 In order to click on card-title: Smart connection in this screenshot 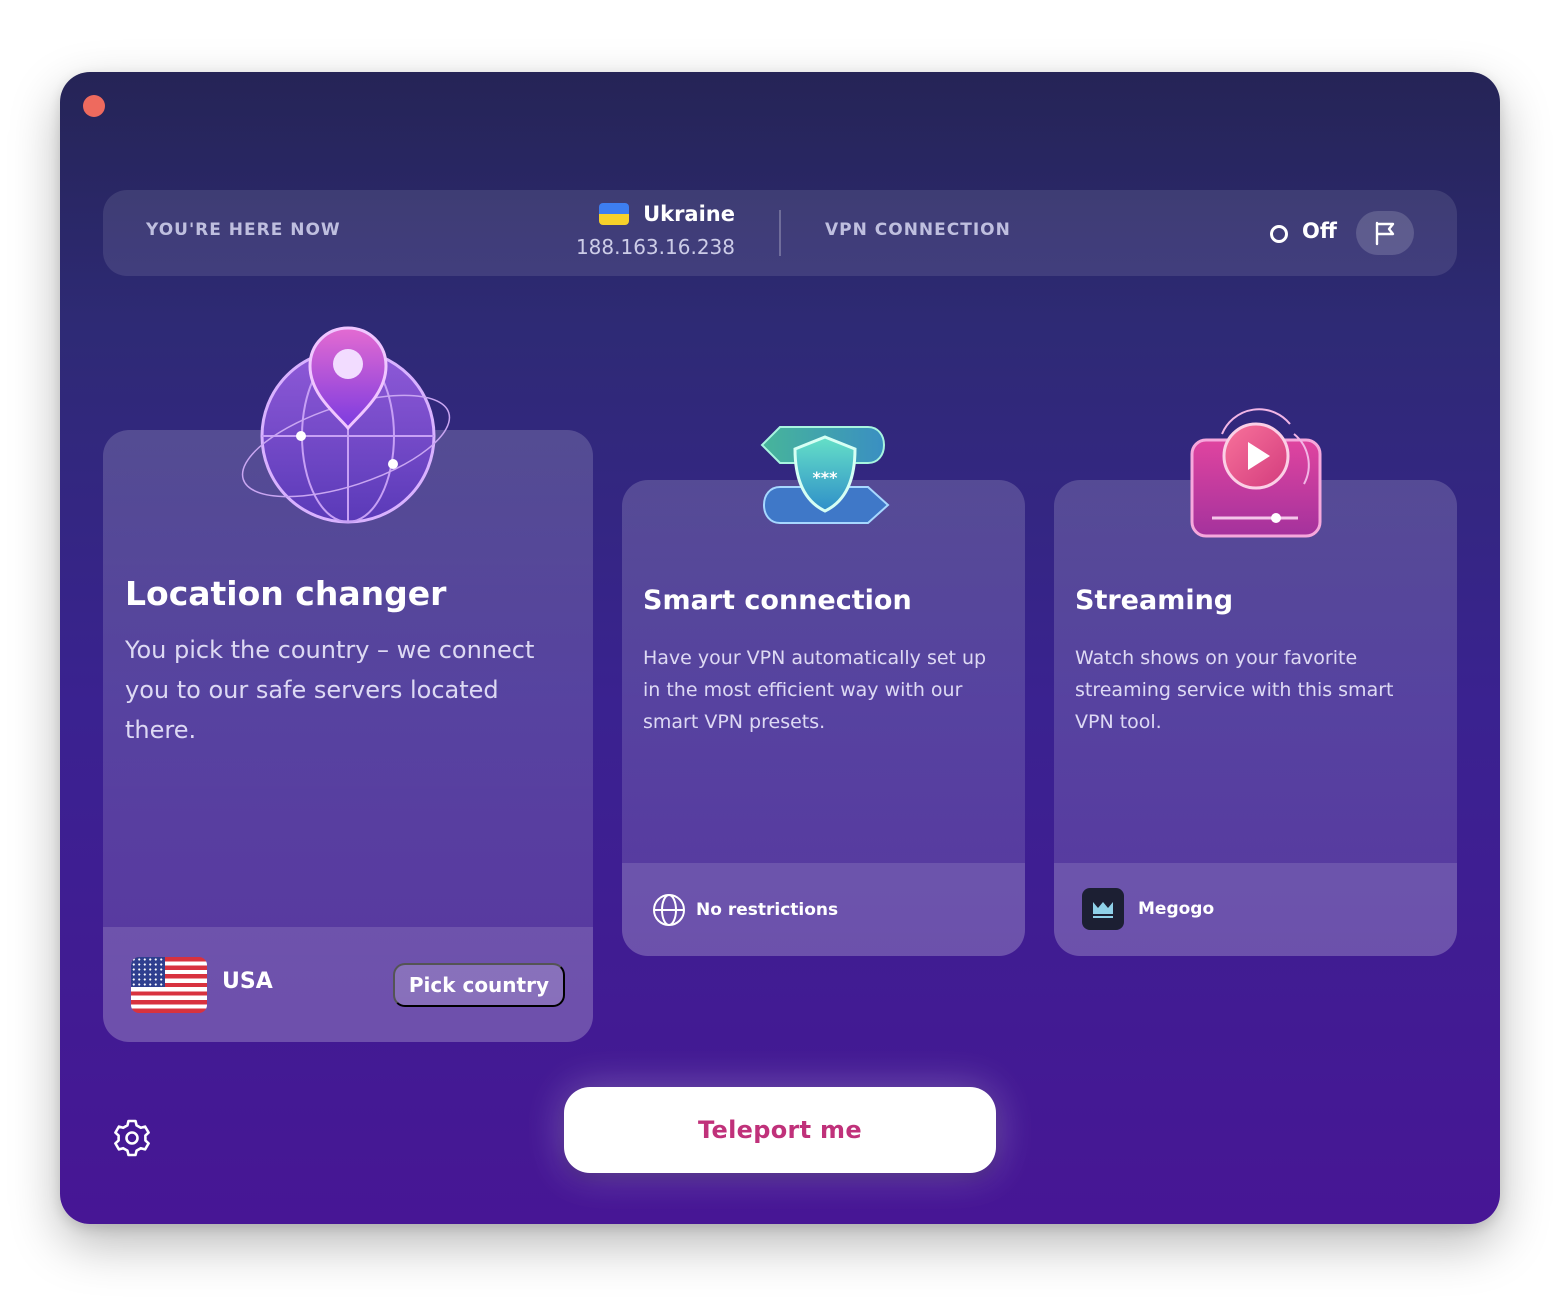, I will do `click(777, 600)`.